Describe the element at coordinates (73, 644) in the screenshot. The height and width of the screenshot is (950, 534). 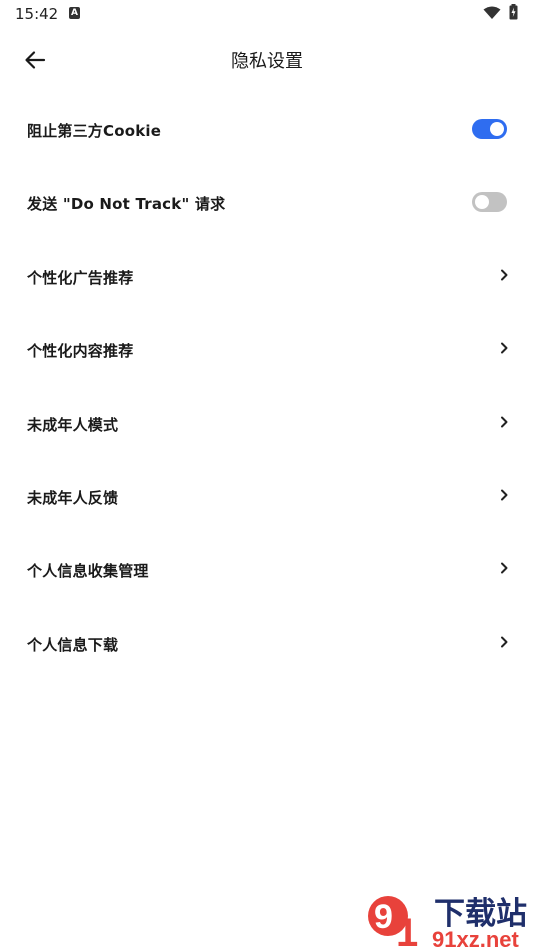
I see `setting-label: 个人信息下载` at that location.